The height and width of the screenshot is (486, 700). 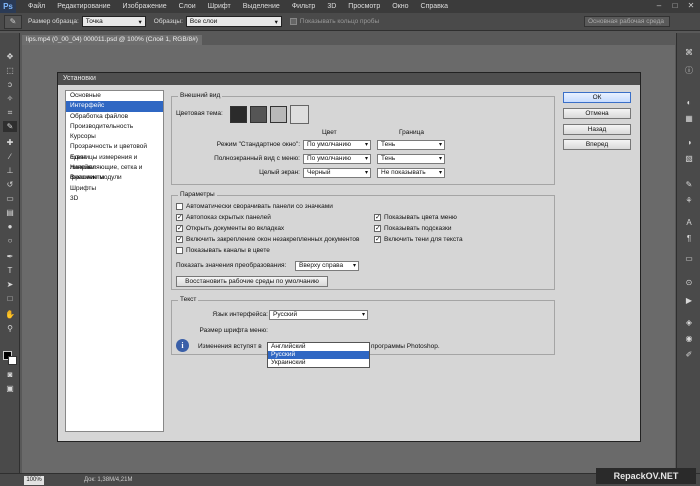 What do you see at coordinates (10, 314) in the screenshot?
I see `hand-tool-icon: ✋` at bounding box center [10, 314].